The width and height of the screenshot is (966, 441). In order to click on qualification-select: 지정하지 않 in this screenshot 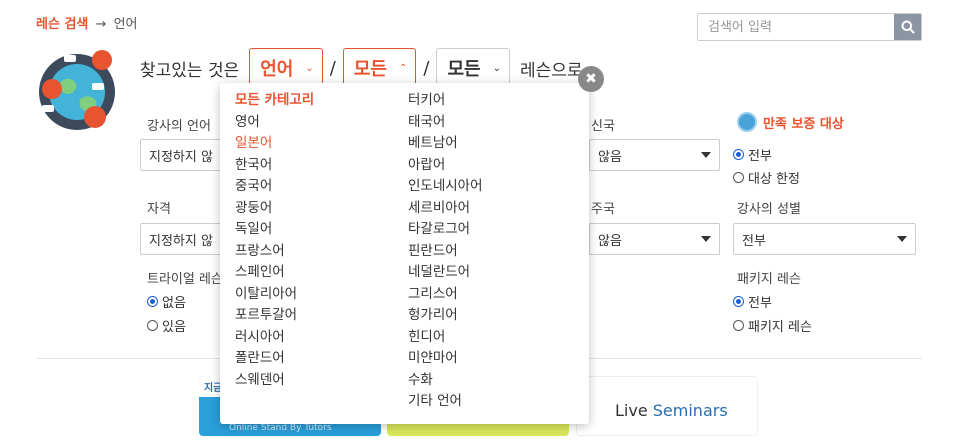, I will do `click(185, 239)`.